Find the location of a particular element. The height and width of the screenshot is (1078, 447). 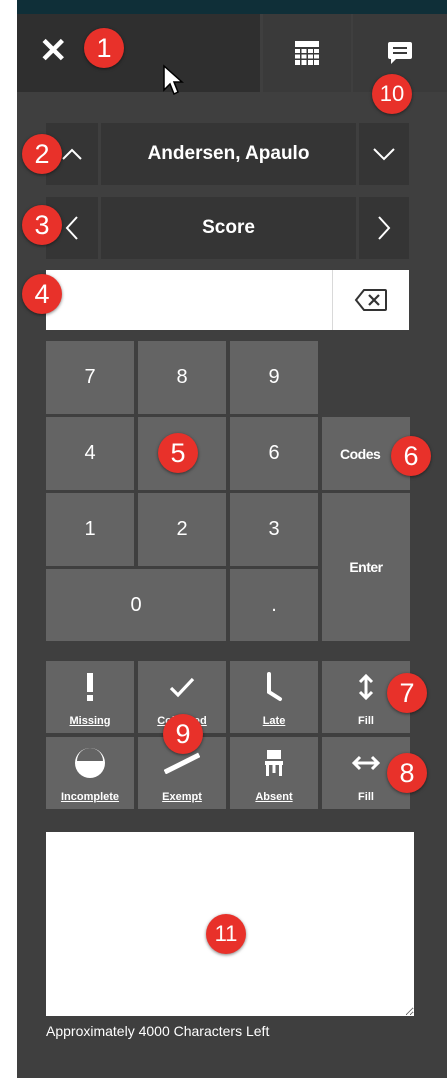

key-8: 8 is located at coordinates (182, 377).